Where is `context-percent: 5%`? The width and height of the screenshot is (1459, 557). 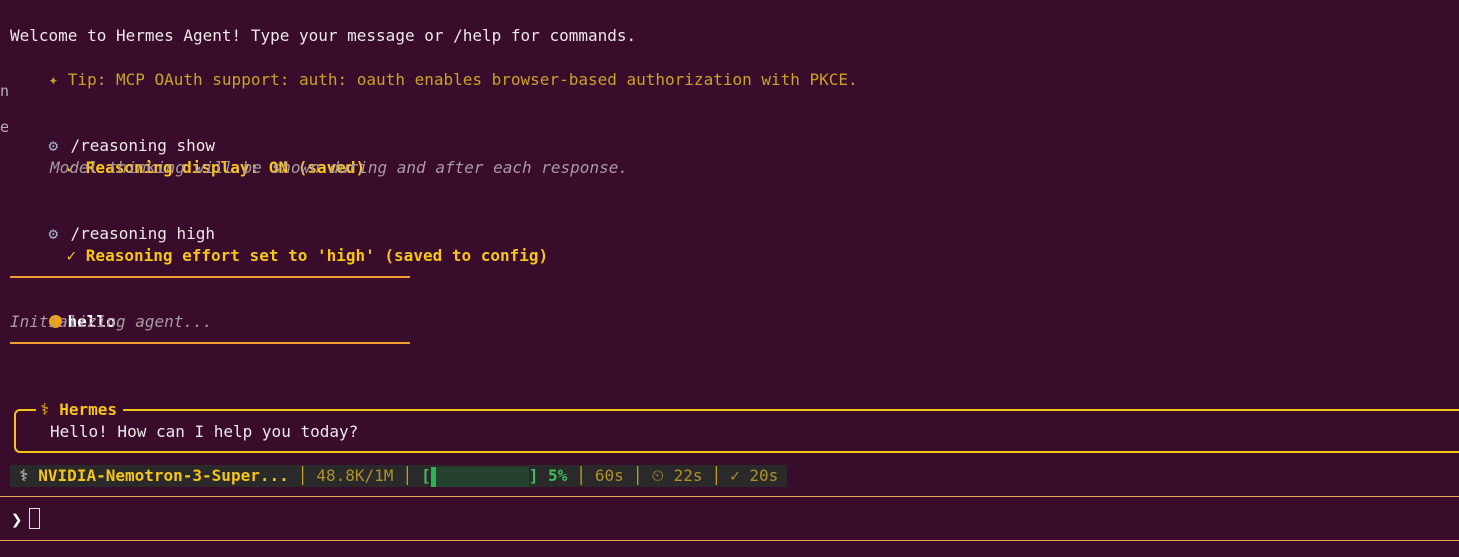 context-percent: 5% is located at coordinates (558, 475).